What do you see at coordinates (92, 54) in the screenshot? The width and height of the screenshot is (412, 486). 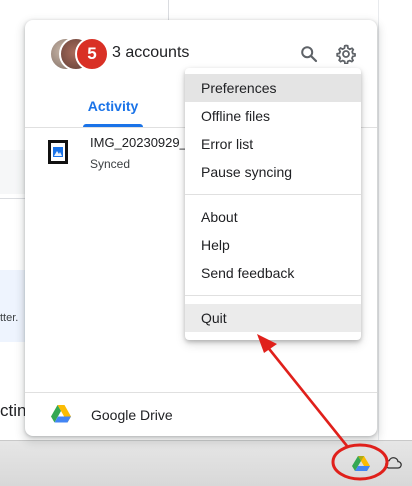 I see `avatar-count-badge: 5` at bounding box center [92, 54].